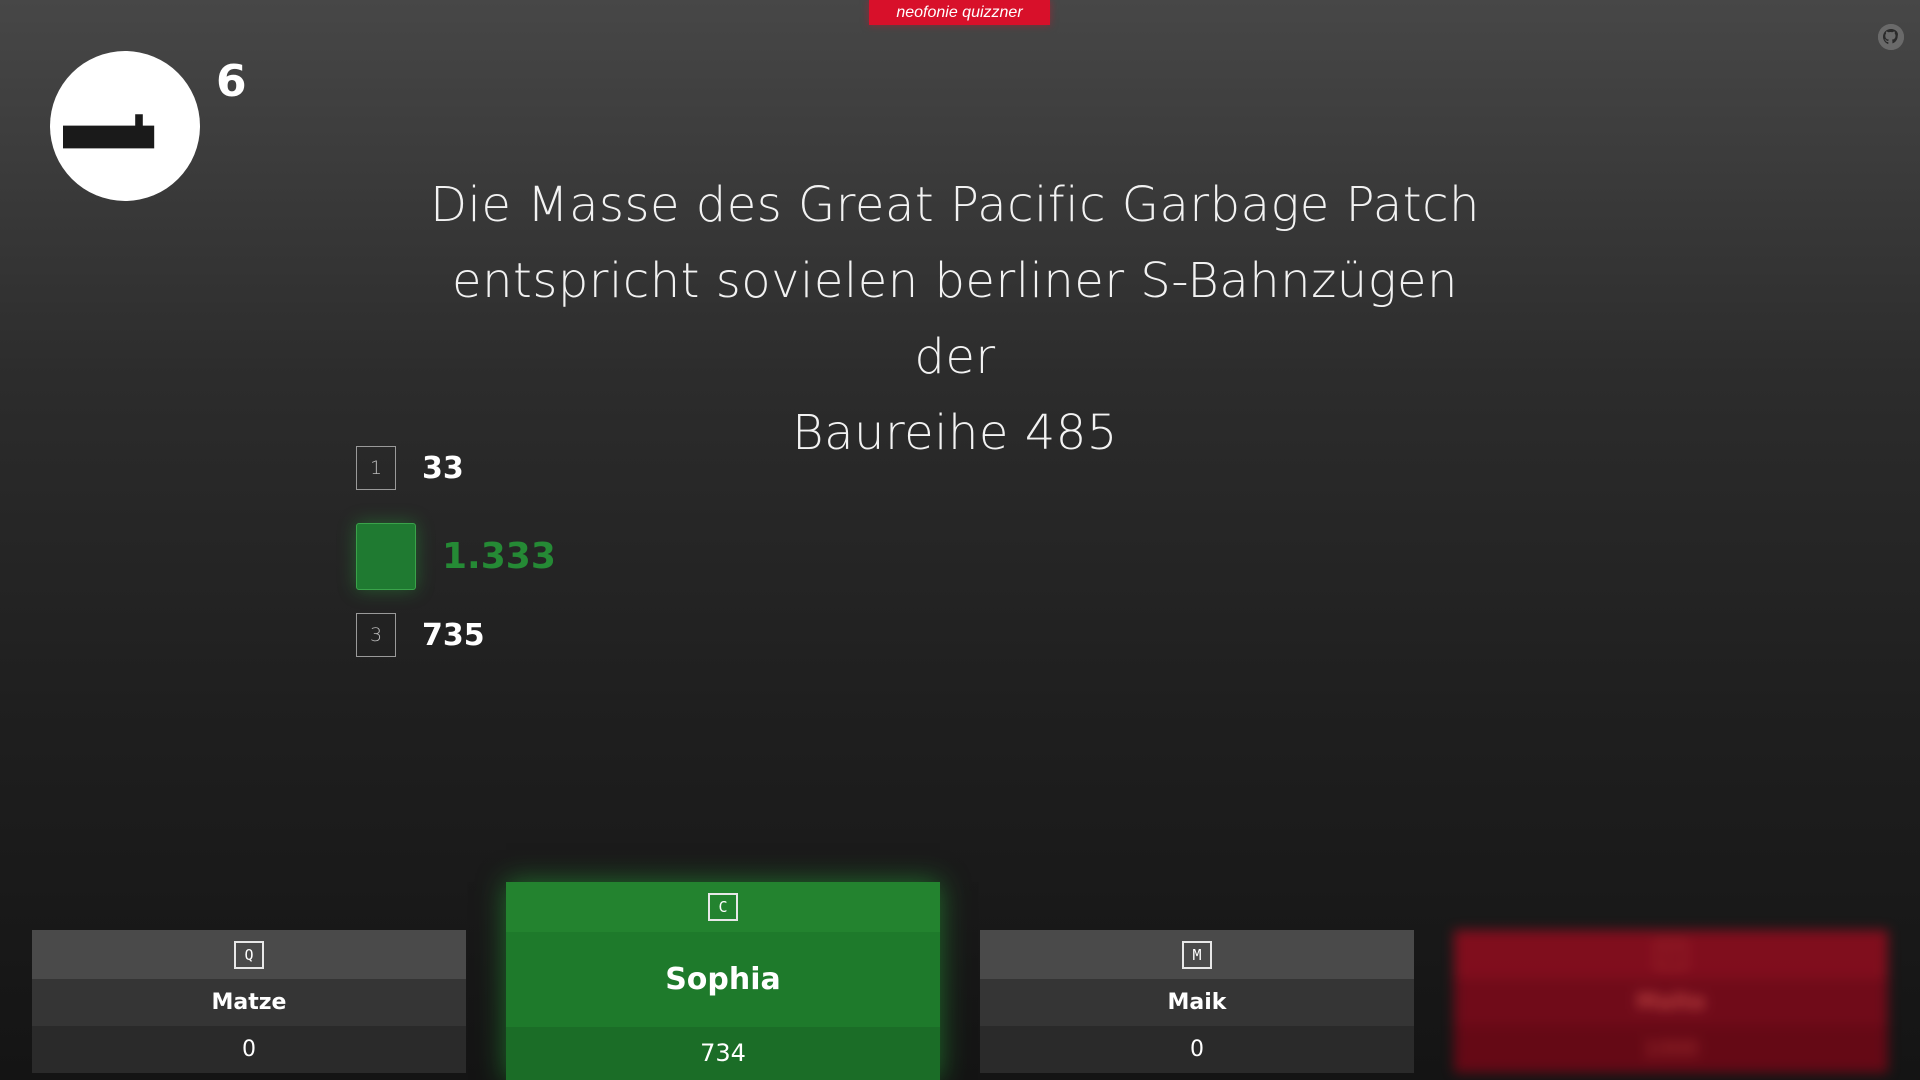 Image resolution: width=1920 pixels, height=1080 pixels. I want to click on player-key: P, so click(1671, 954).